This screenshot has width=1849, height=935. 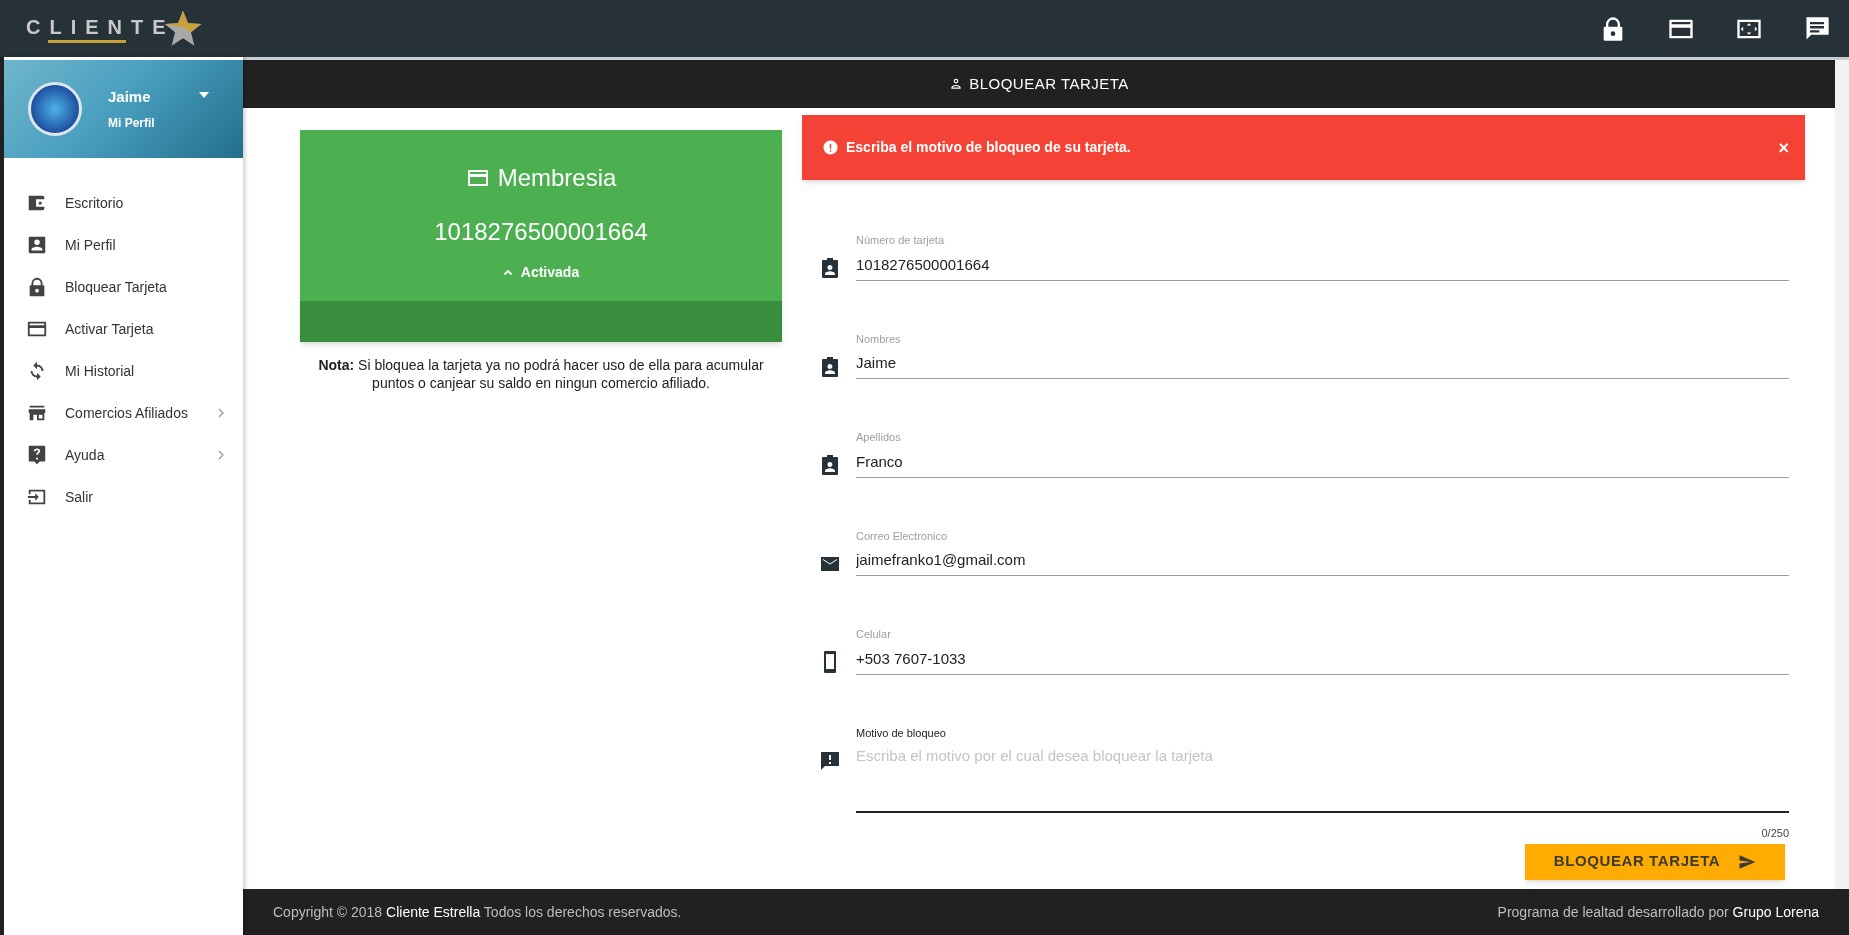 I want to click on sidebar-item: Comercios Afiliados, so click(x=123, y=413).